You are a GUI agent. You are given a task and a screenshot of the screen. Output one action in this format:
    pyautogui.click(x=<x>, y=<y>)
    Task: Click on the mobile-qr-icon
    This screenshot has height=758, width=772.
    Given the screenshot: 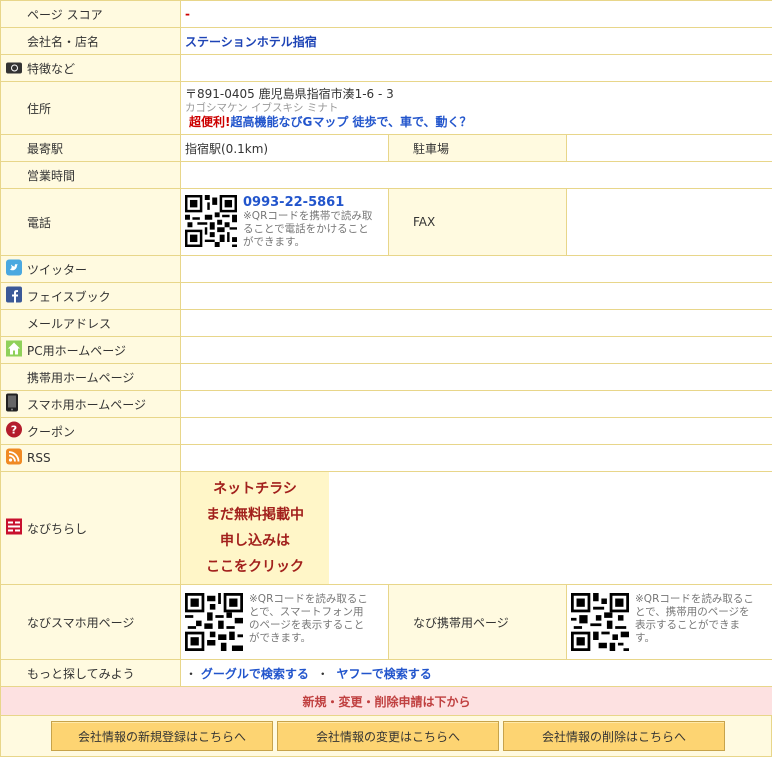 What is the action you would take?
    pyautogui.click(x=600, y=622)
    